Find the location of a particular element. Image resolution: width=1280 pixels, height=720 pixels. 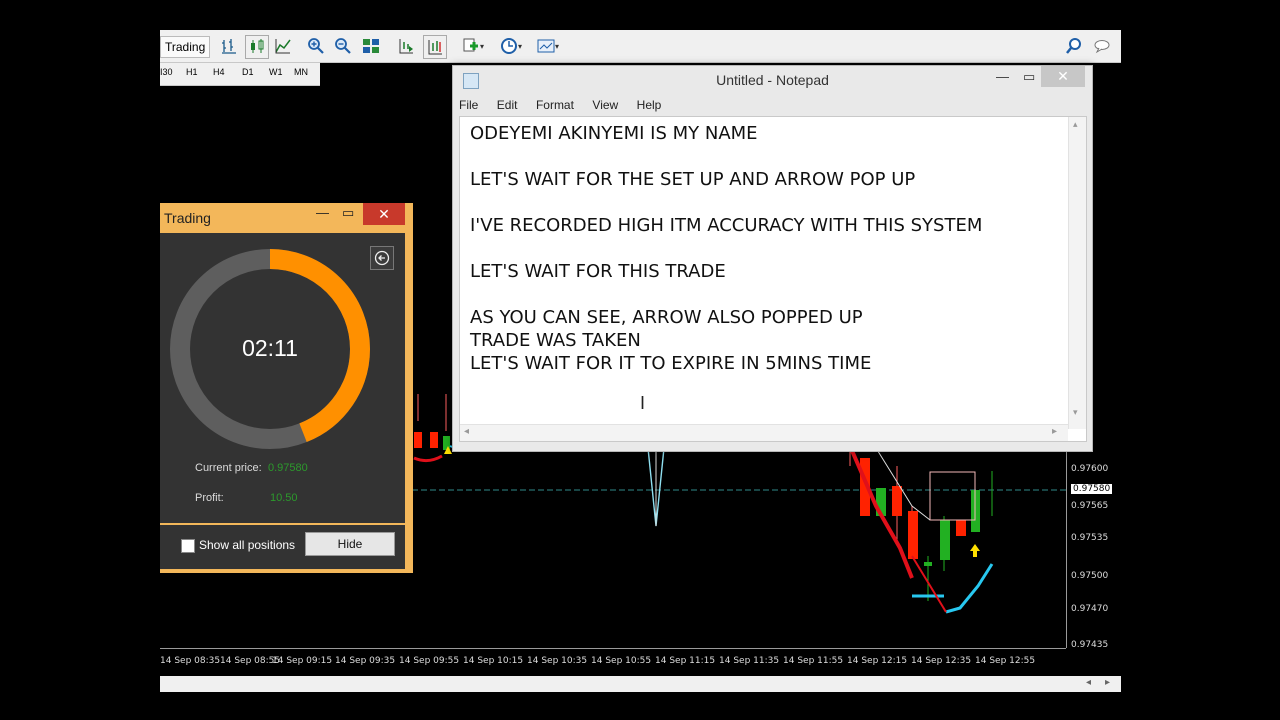

timeframe-d1: D1 is located at coordinates (248, 72).